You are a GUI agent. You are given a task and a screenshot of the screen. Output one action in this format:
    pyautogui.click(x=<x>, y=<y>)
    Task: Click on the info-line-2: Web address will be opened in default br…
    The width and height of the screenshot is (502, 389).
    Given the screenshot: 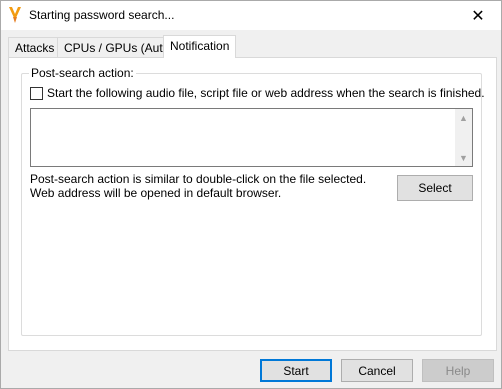 What is the action you would take?
    pyautogui.click(x=156, y=193)
    